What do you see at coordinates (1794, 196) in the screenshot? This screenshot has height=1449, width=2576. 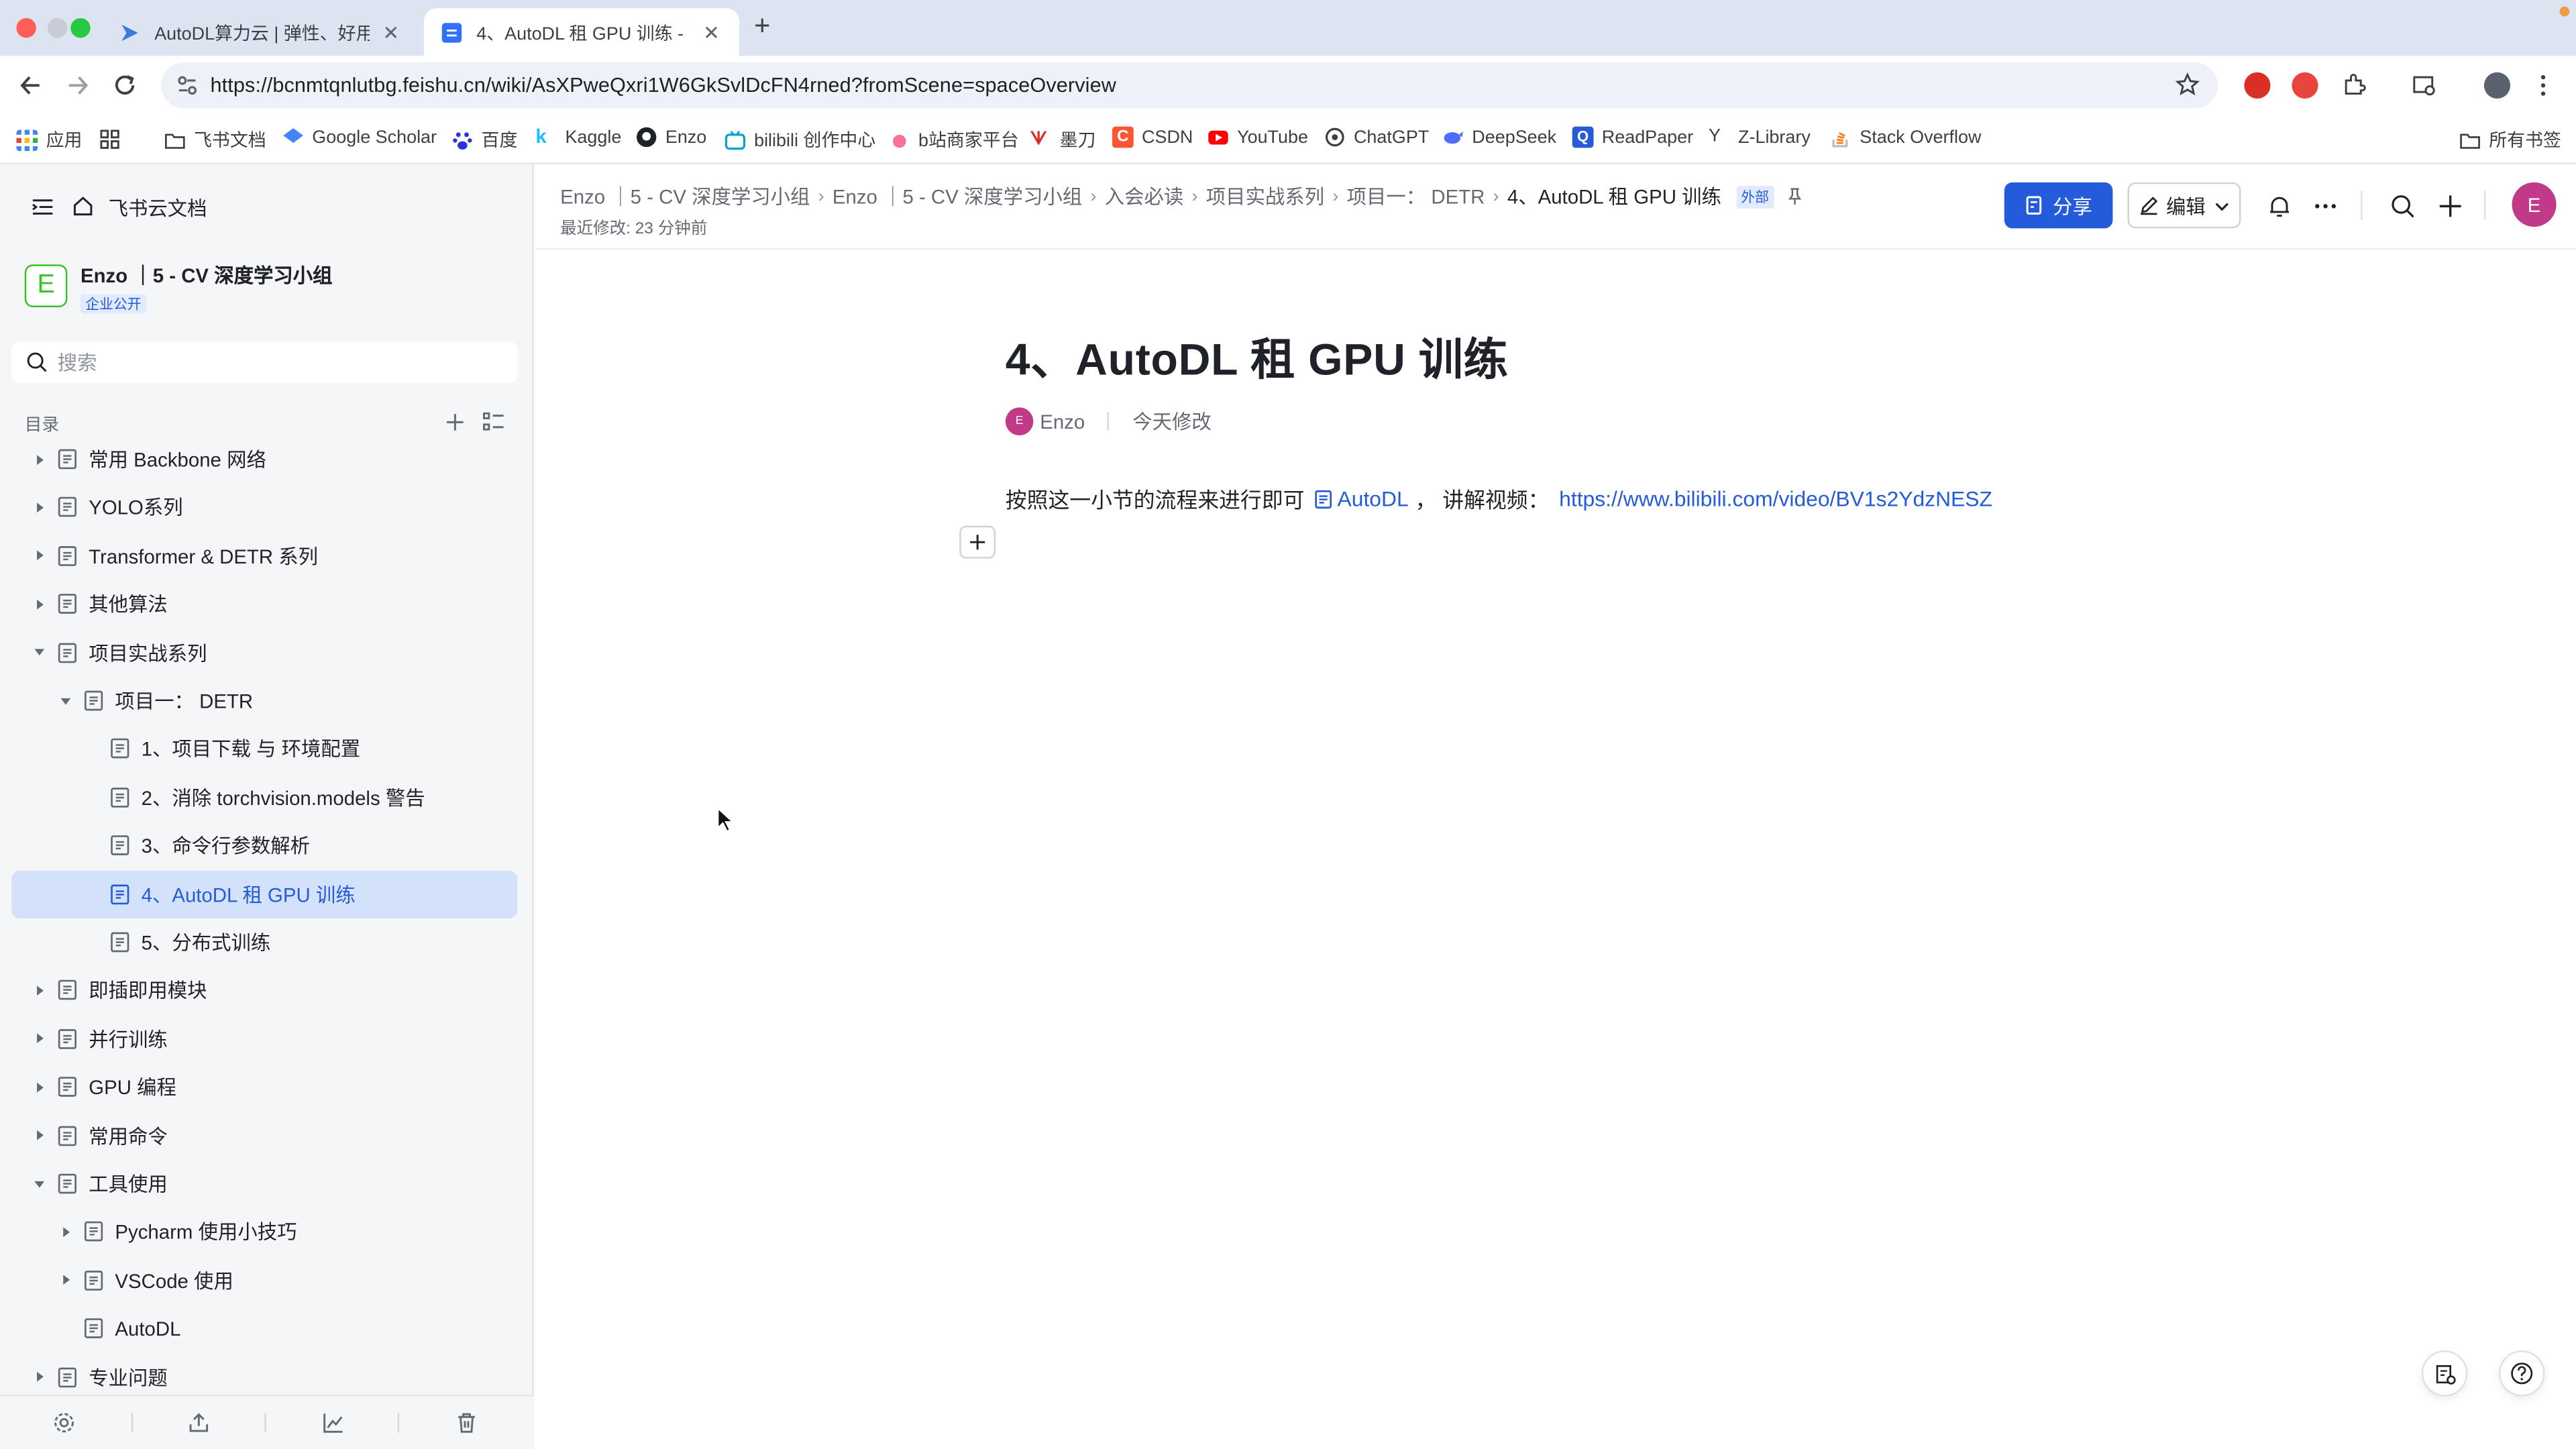 I see `pin-icon` at bounding box center [1794, 196].